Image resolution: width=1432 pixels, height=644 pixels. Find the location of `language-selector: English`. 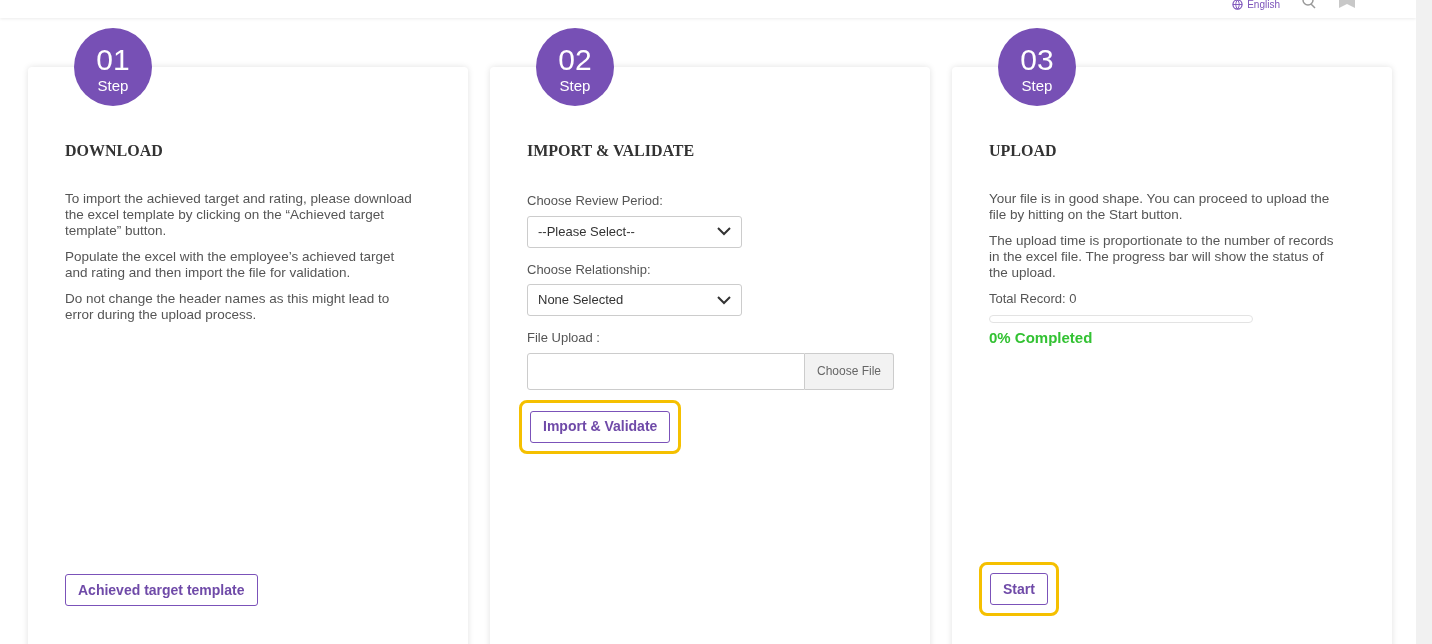

language-selector: English is located at coordinates (1256, 6).